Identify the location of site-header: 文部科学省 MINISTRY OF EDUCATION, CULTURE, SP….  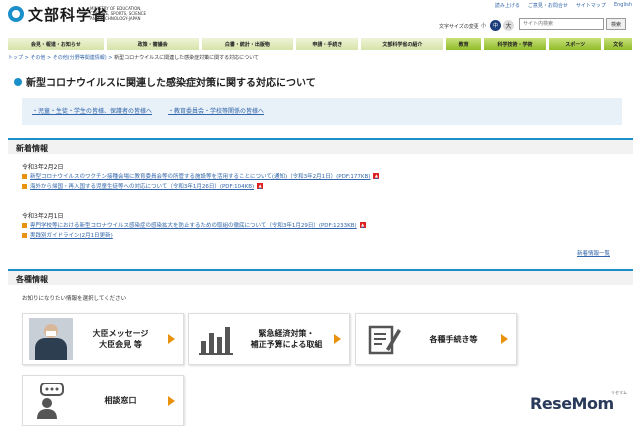
(320, 19).